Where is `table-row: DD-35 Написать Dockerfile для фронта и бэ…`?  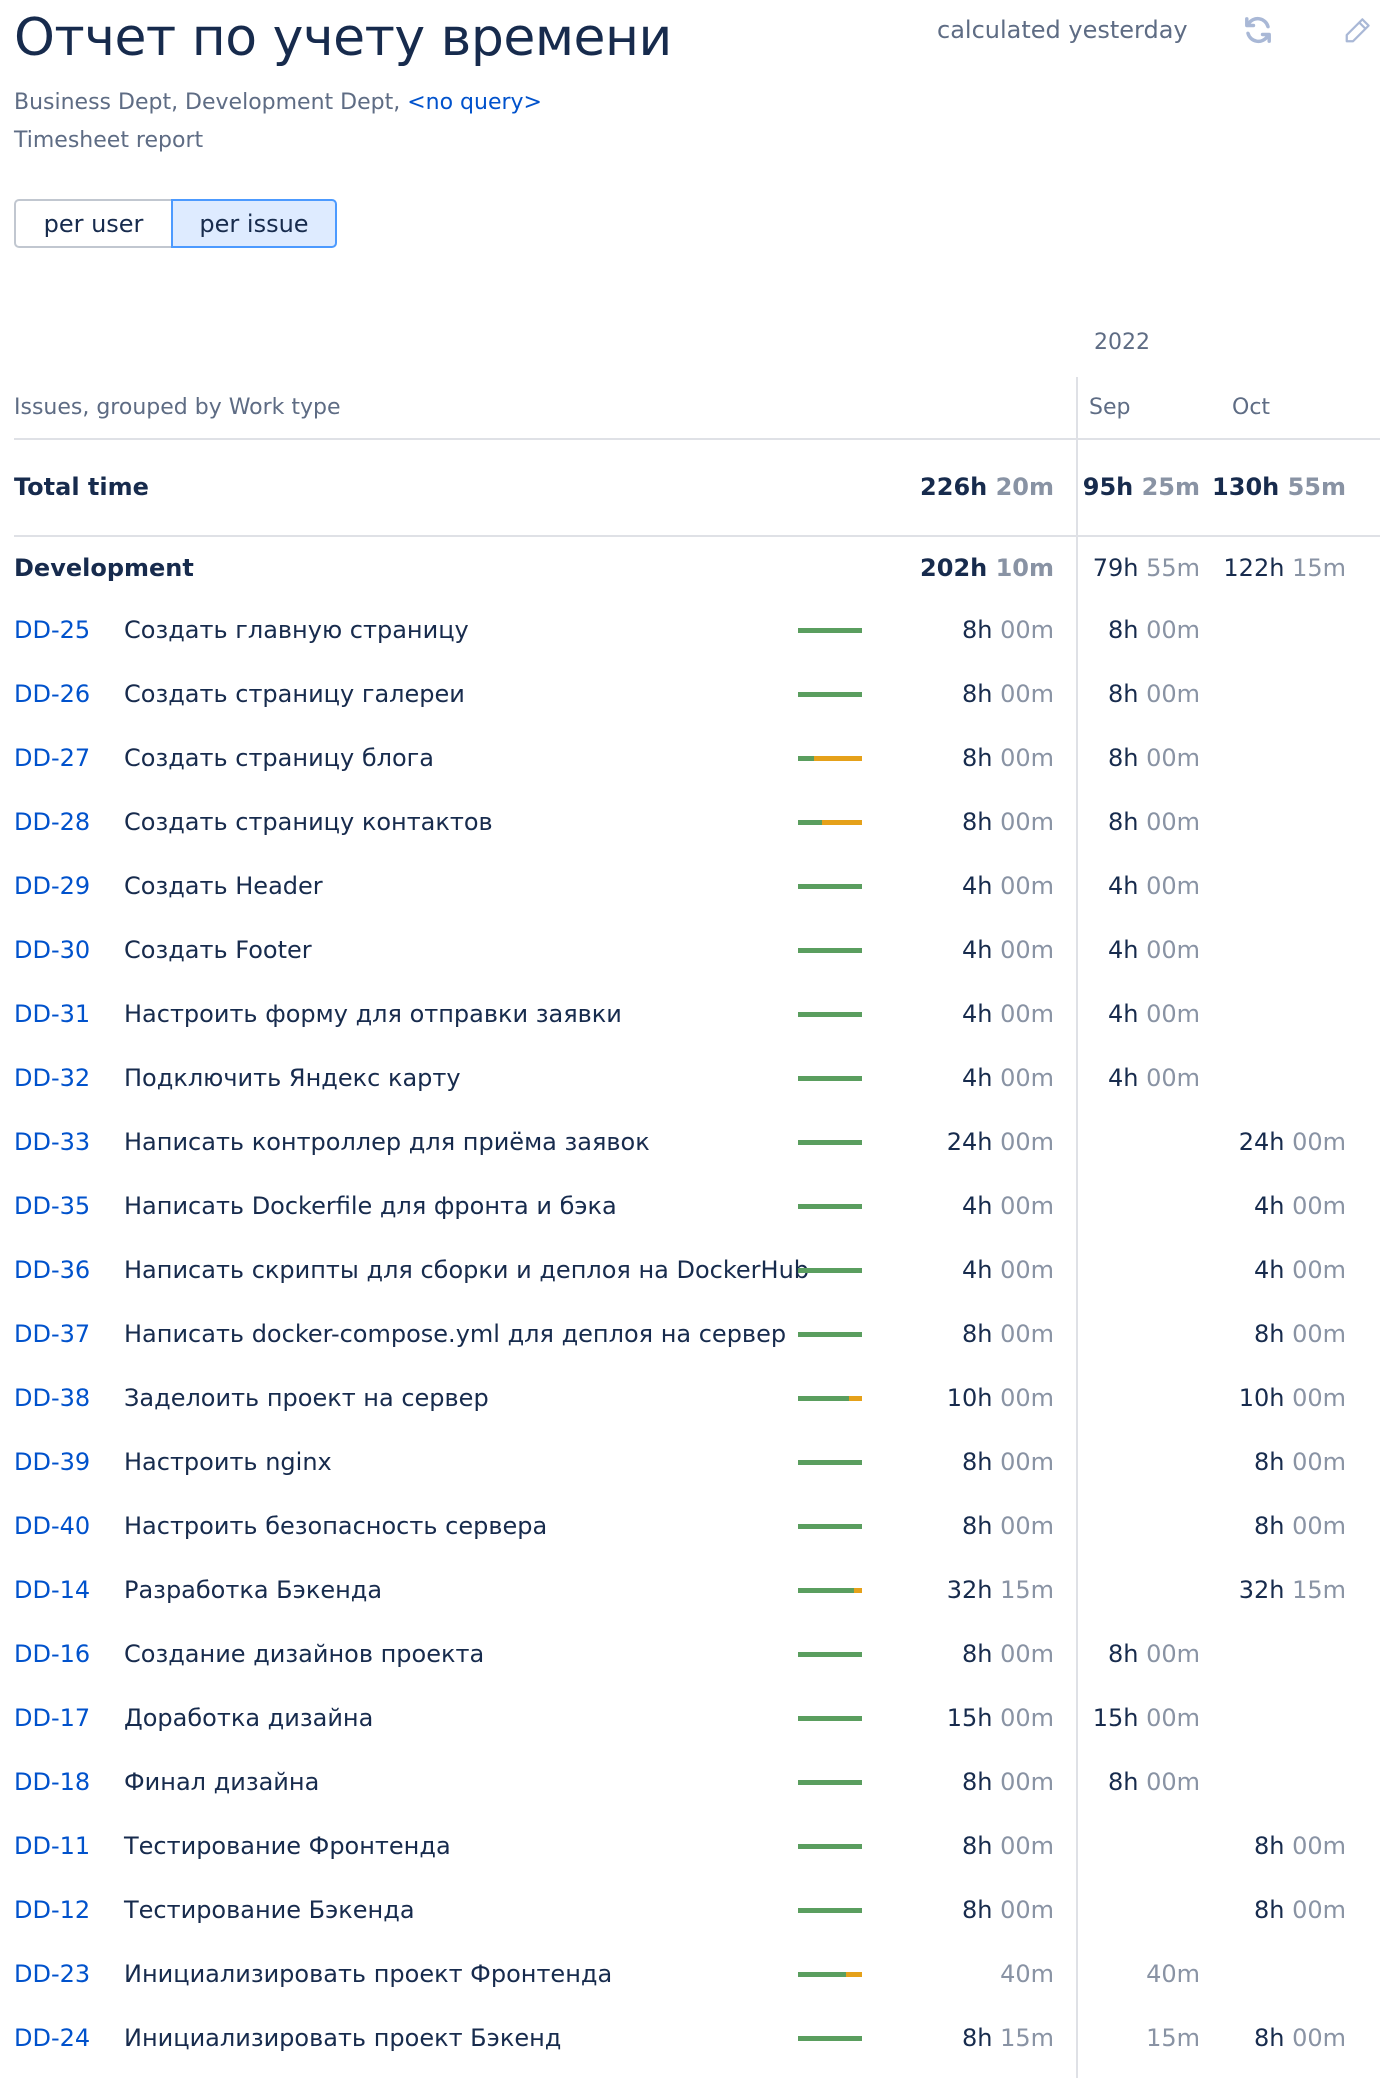 table-row: DD-35 Написать Dockerfile для фронта и бэ… is located at coordinates (699, 1206).